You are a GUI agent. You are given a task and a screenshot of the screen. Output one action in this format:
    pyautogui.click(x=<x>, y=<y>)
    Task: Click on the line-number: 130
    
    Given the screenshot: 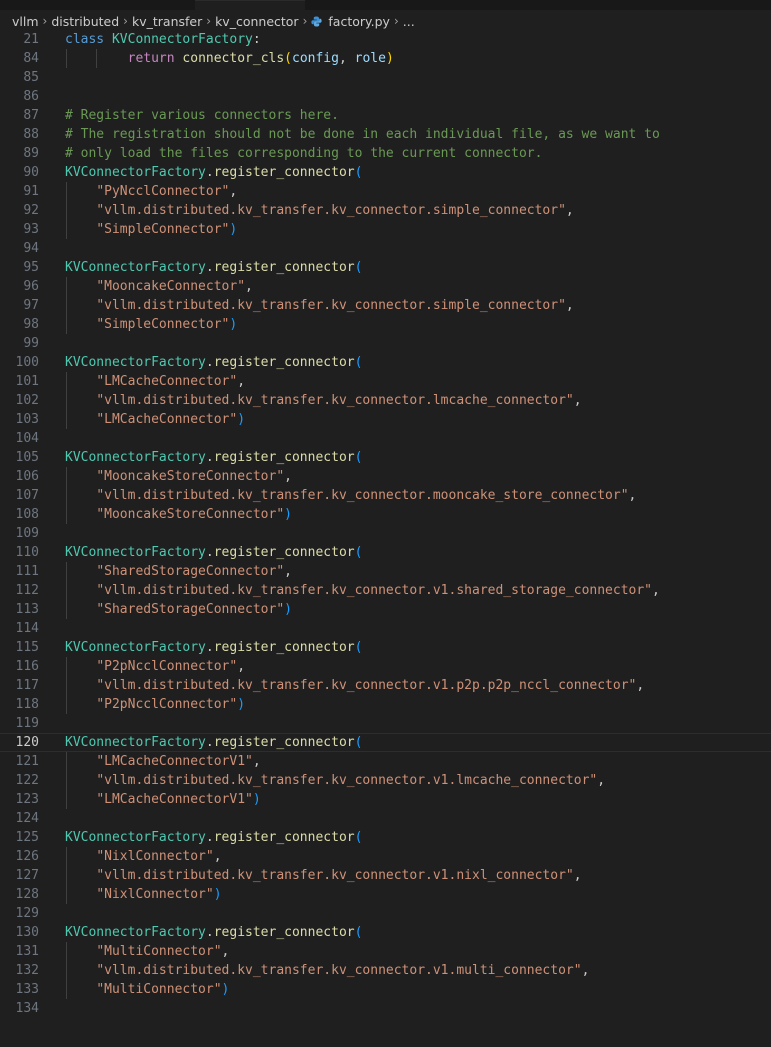 What is the action you would take?
    pyautogui.click(x=27, y=932)
    